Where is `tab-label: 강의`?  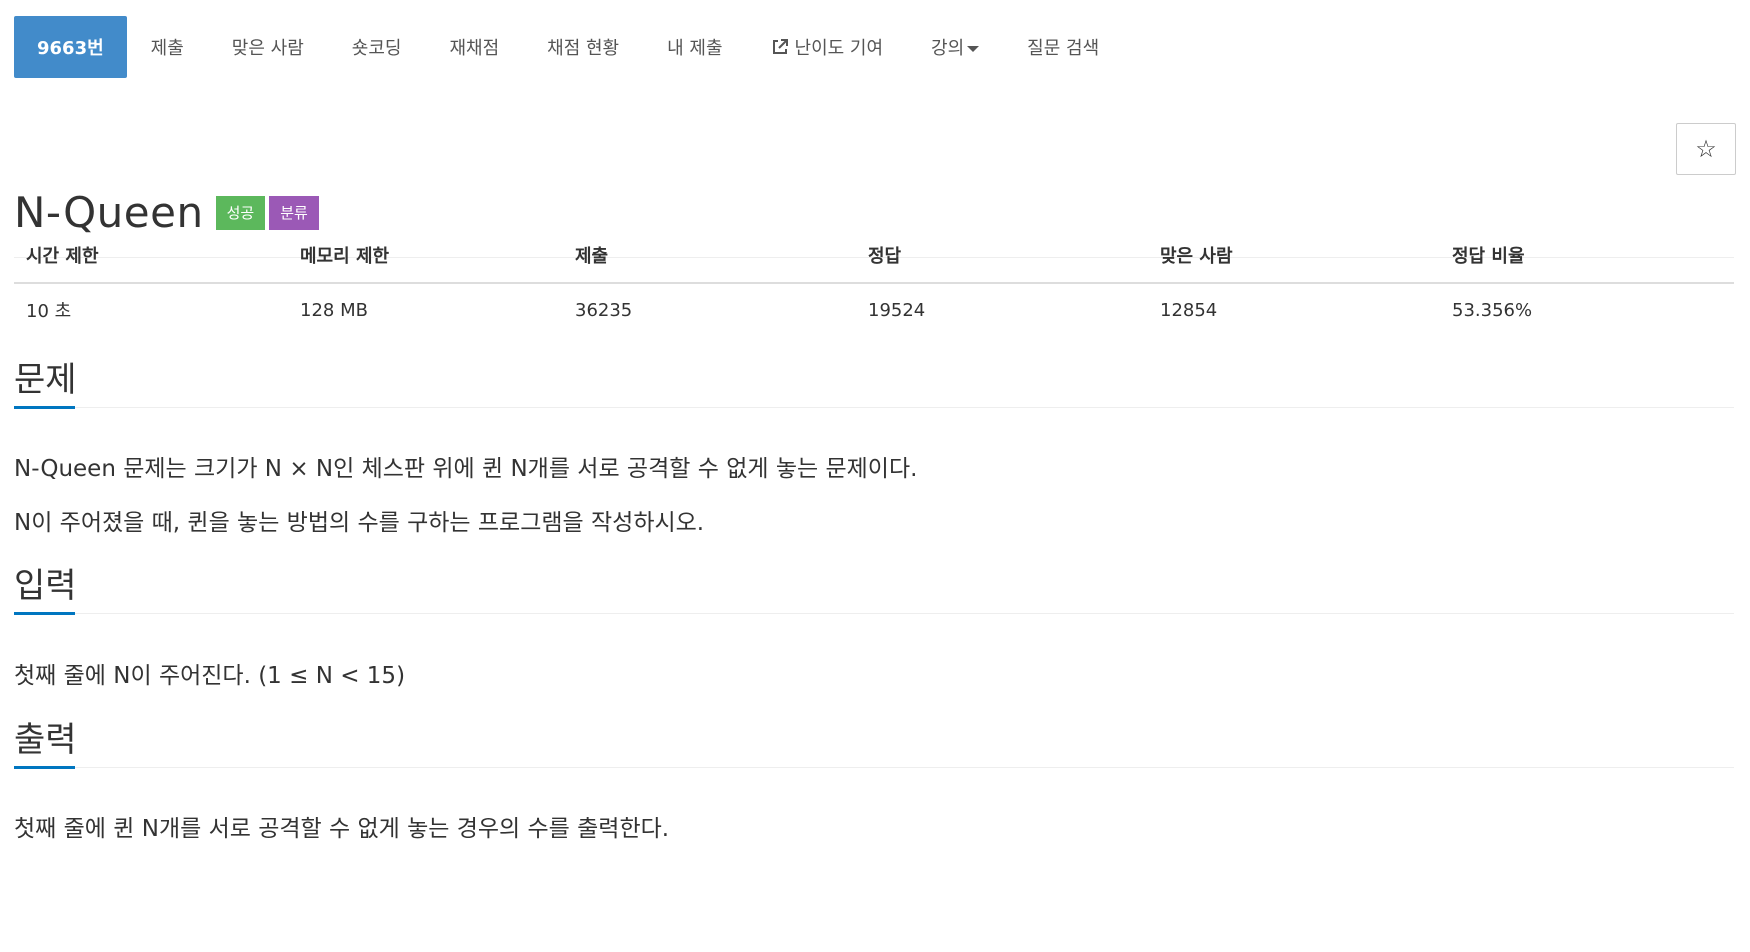 tab-label: 강의 is located at coordinates (948, 48).